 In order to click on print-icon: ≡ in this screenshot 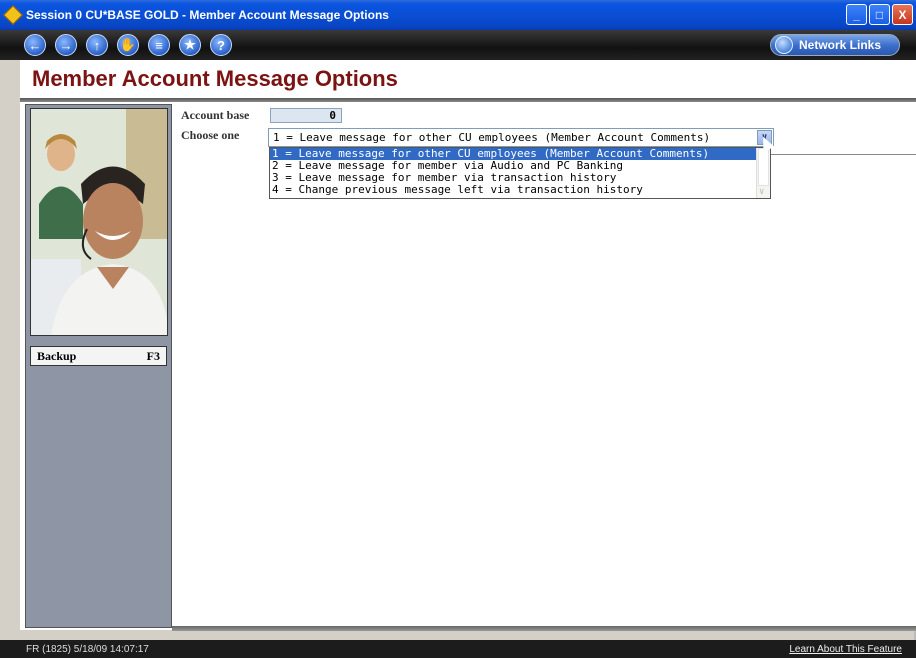, I will do `click(159, 45)`.